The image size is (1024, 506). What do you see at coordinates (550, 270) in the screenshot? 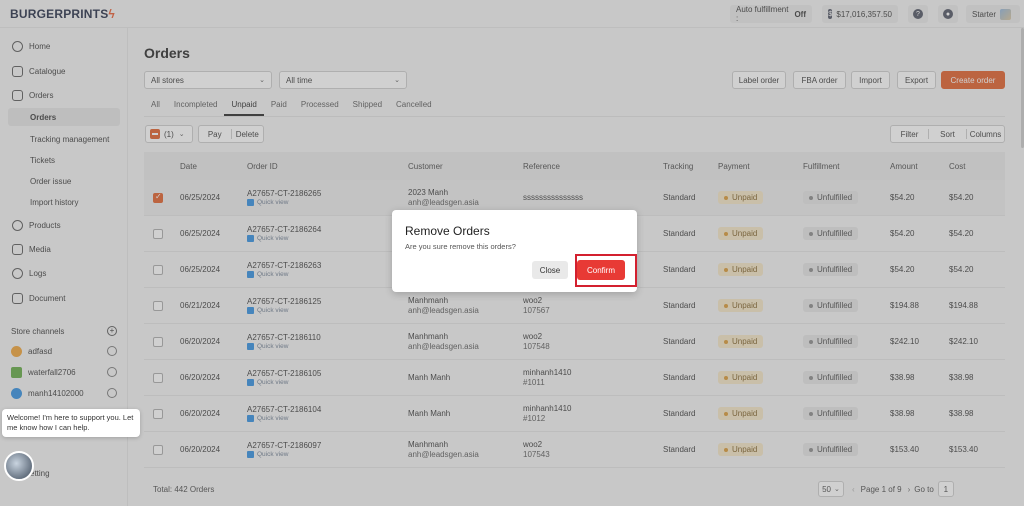
I see `close-button: Close` at bounding box center [550, 270].